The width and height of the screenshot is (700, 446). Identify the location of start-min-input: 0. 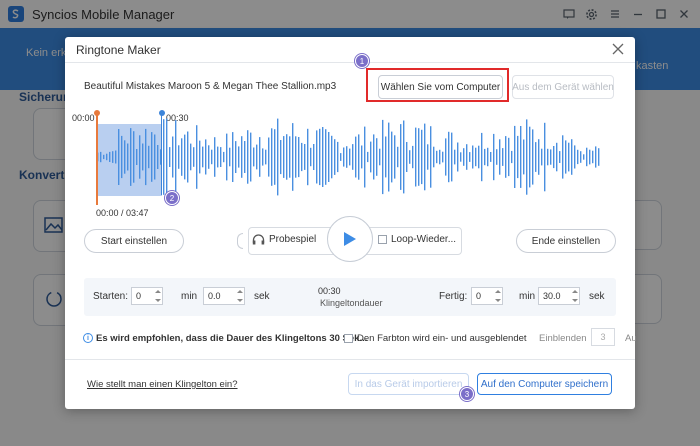
(147, 296).